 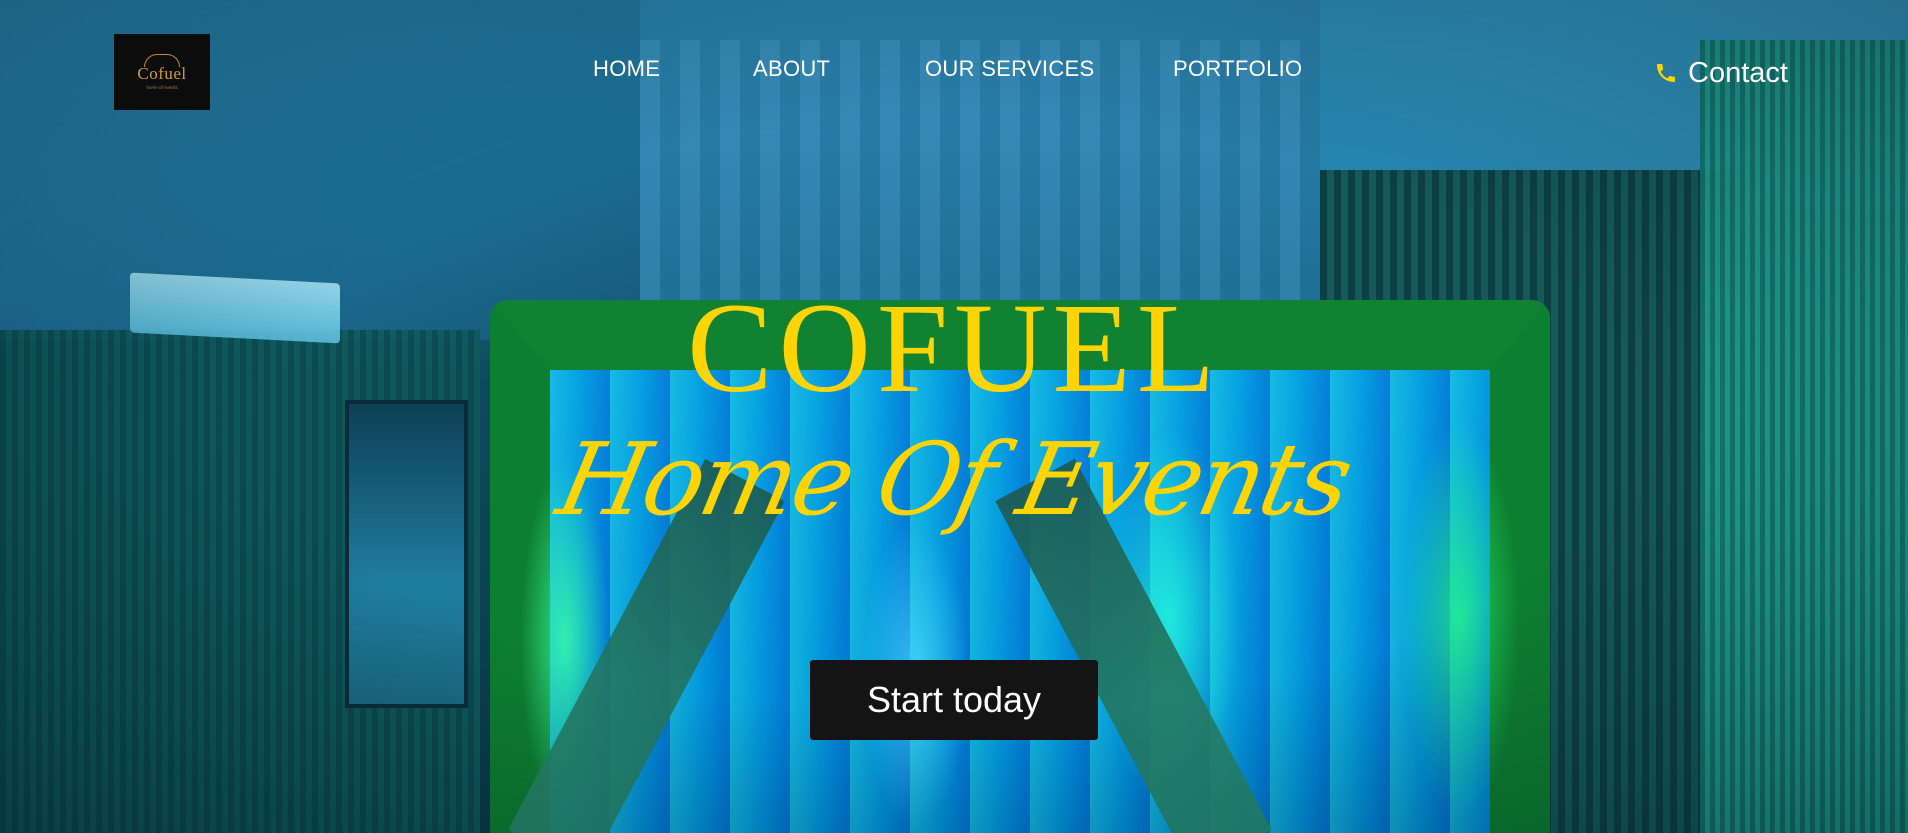 I want to click on phone-icon, so click(x=1666, y=73).